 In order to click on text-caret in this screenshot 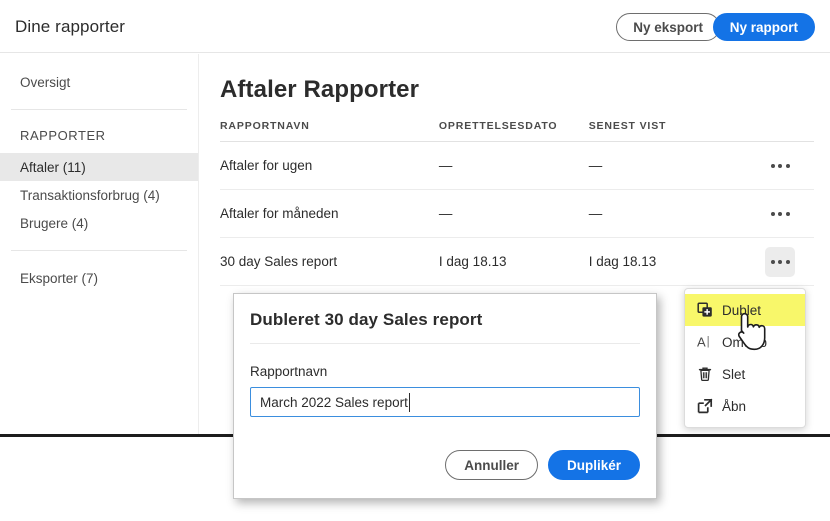, I will do `click(410, 402)`.